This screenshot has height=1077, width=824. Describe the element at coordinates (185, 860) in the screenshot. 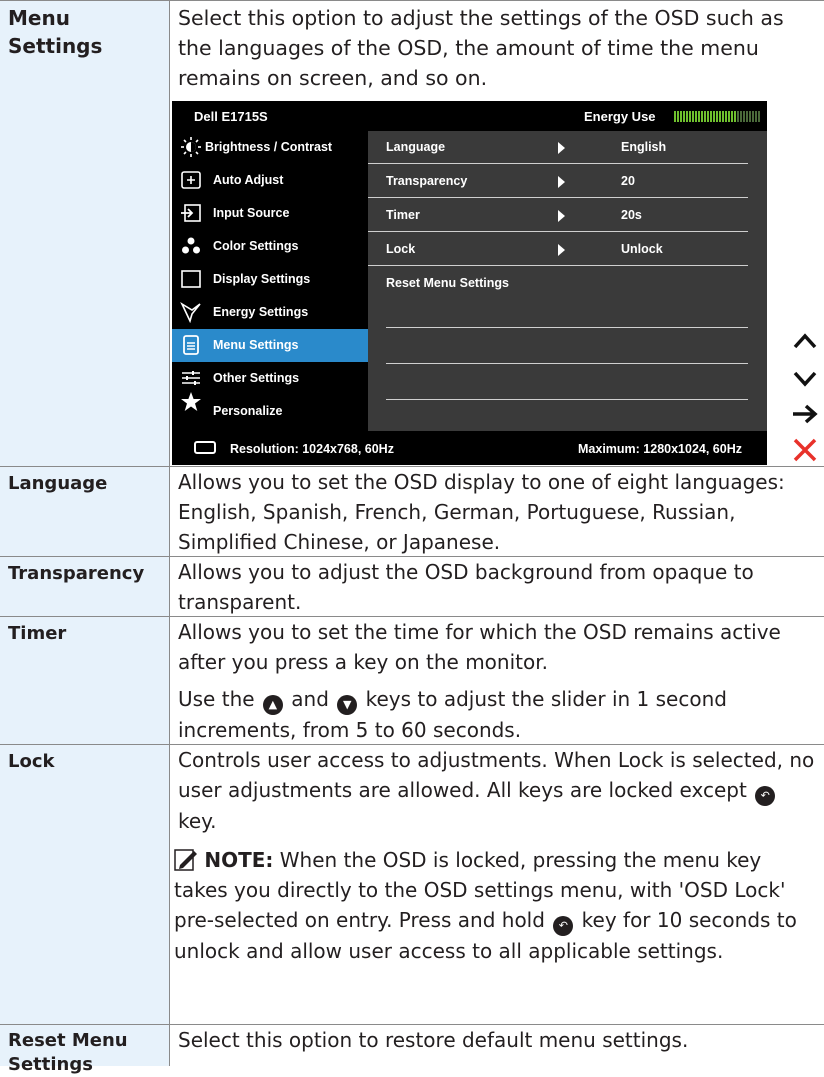

I see `pencil-note-icon` at that location.